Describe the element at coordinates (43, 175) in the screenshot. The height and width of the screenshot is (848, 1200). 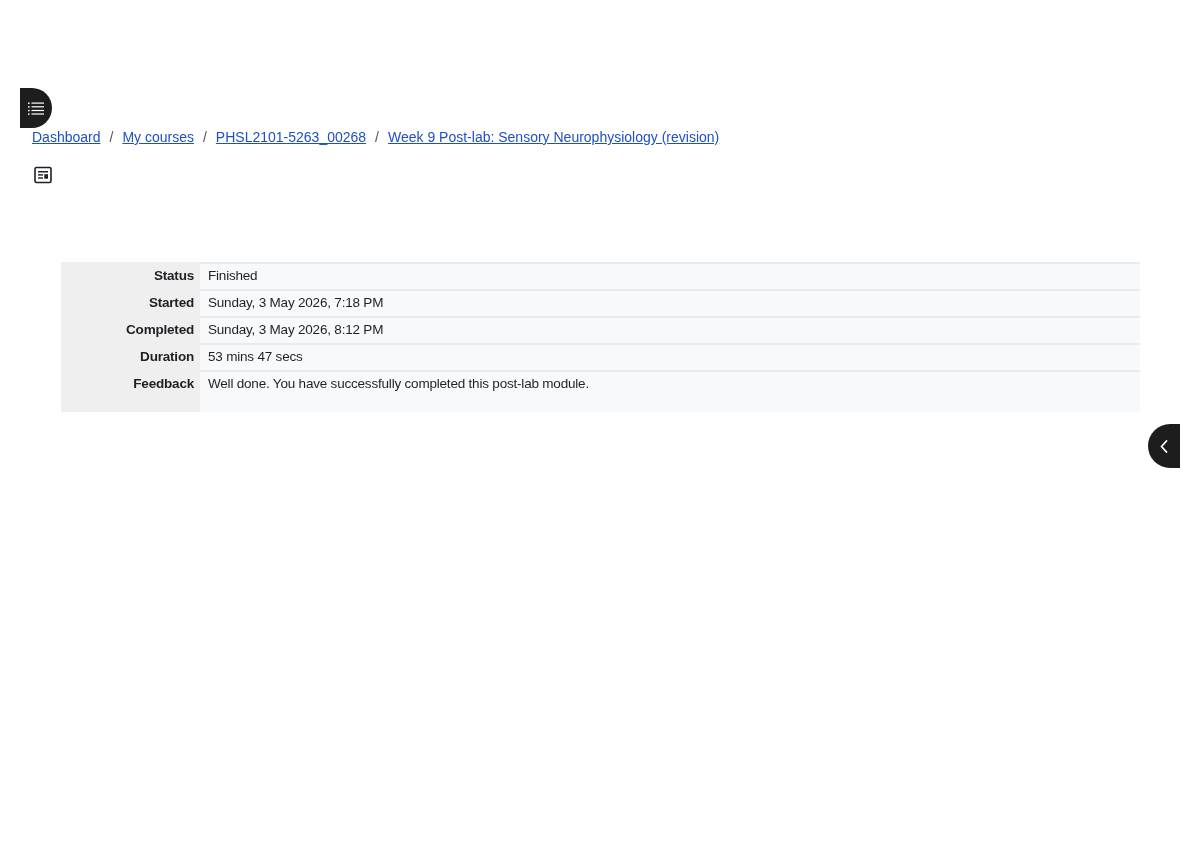
I see `document-icon` at that location.